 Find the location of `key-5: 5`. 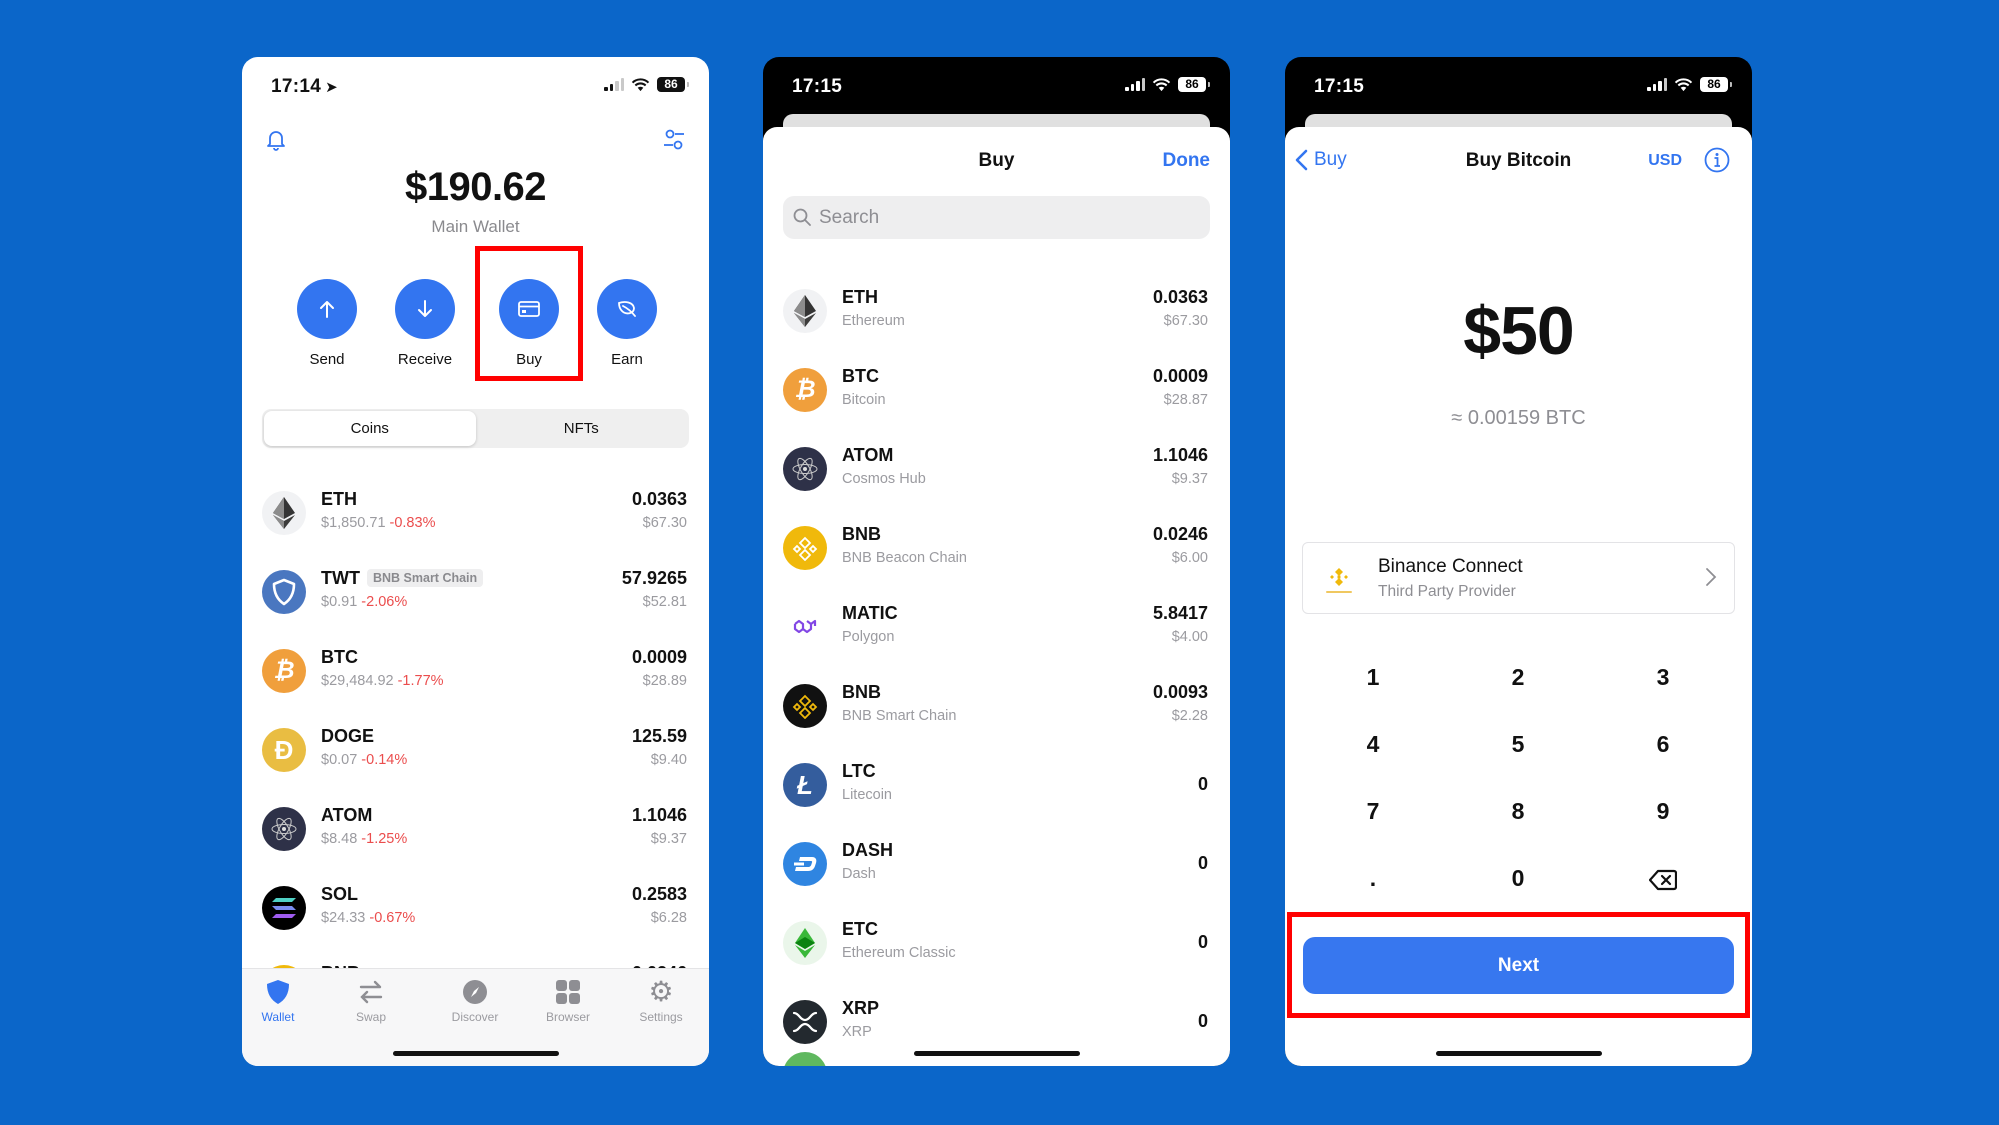

key-5: 5 is located at coordinates (1518, 744).